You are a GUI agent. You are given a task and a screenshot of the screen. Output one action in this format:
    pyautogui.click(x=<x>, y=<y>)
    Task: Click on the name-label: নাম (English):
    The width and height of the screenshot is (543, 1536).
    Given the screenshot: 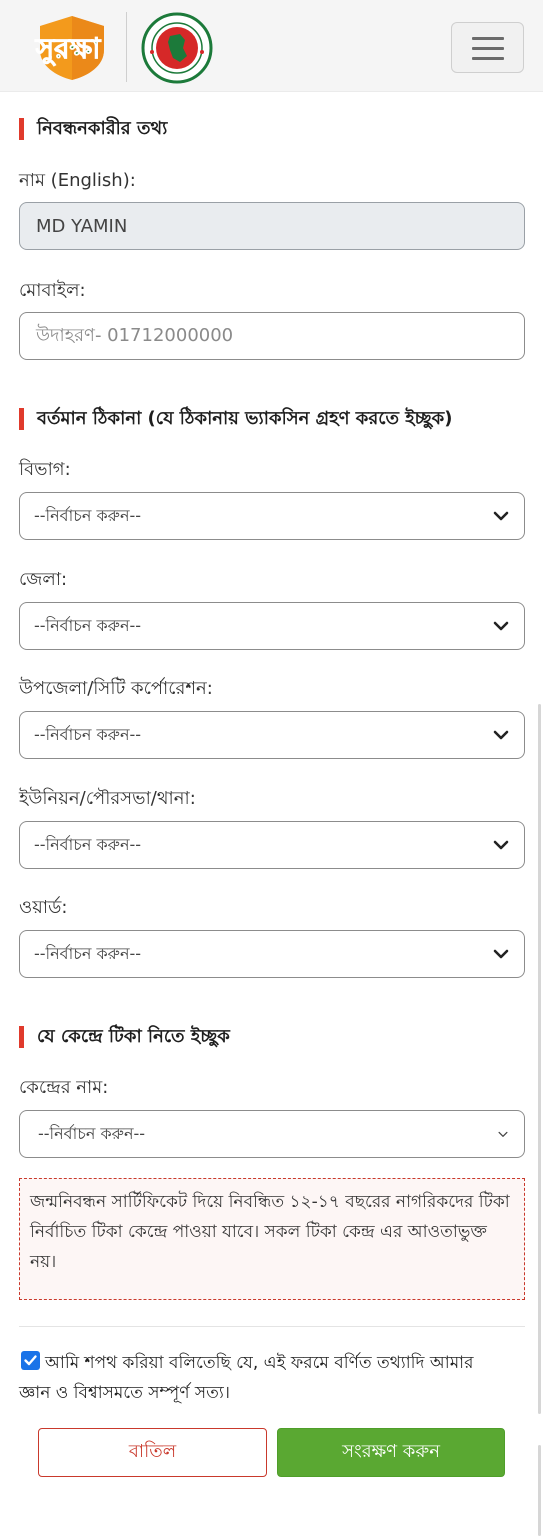 What is the action you would take?
    pyautogui.click(x=77, y=180)
    